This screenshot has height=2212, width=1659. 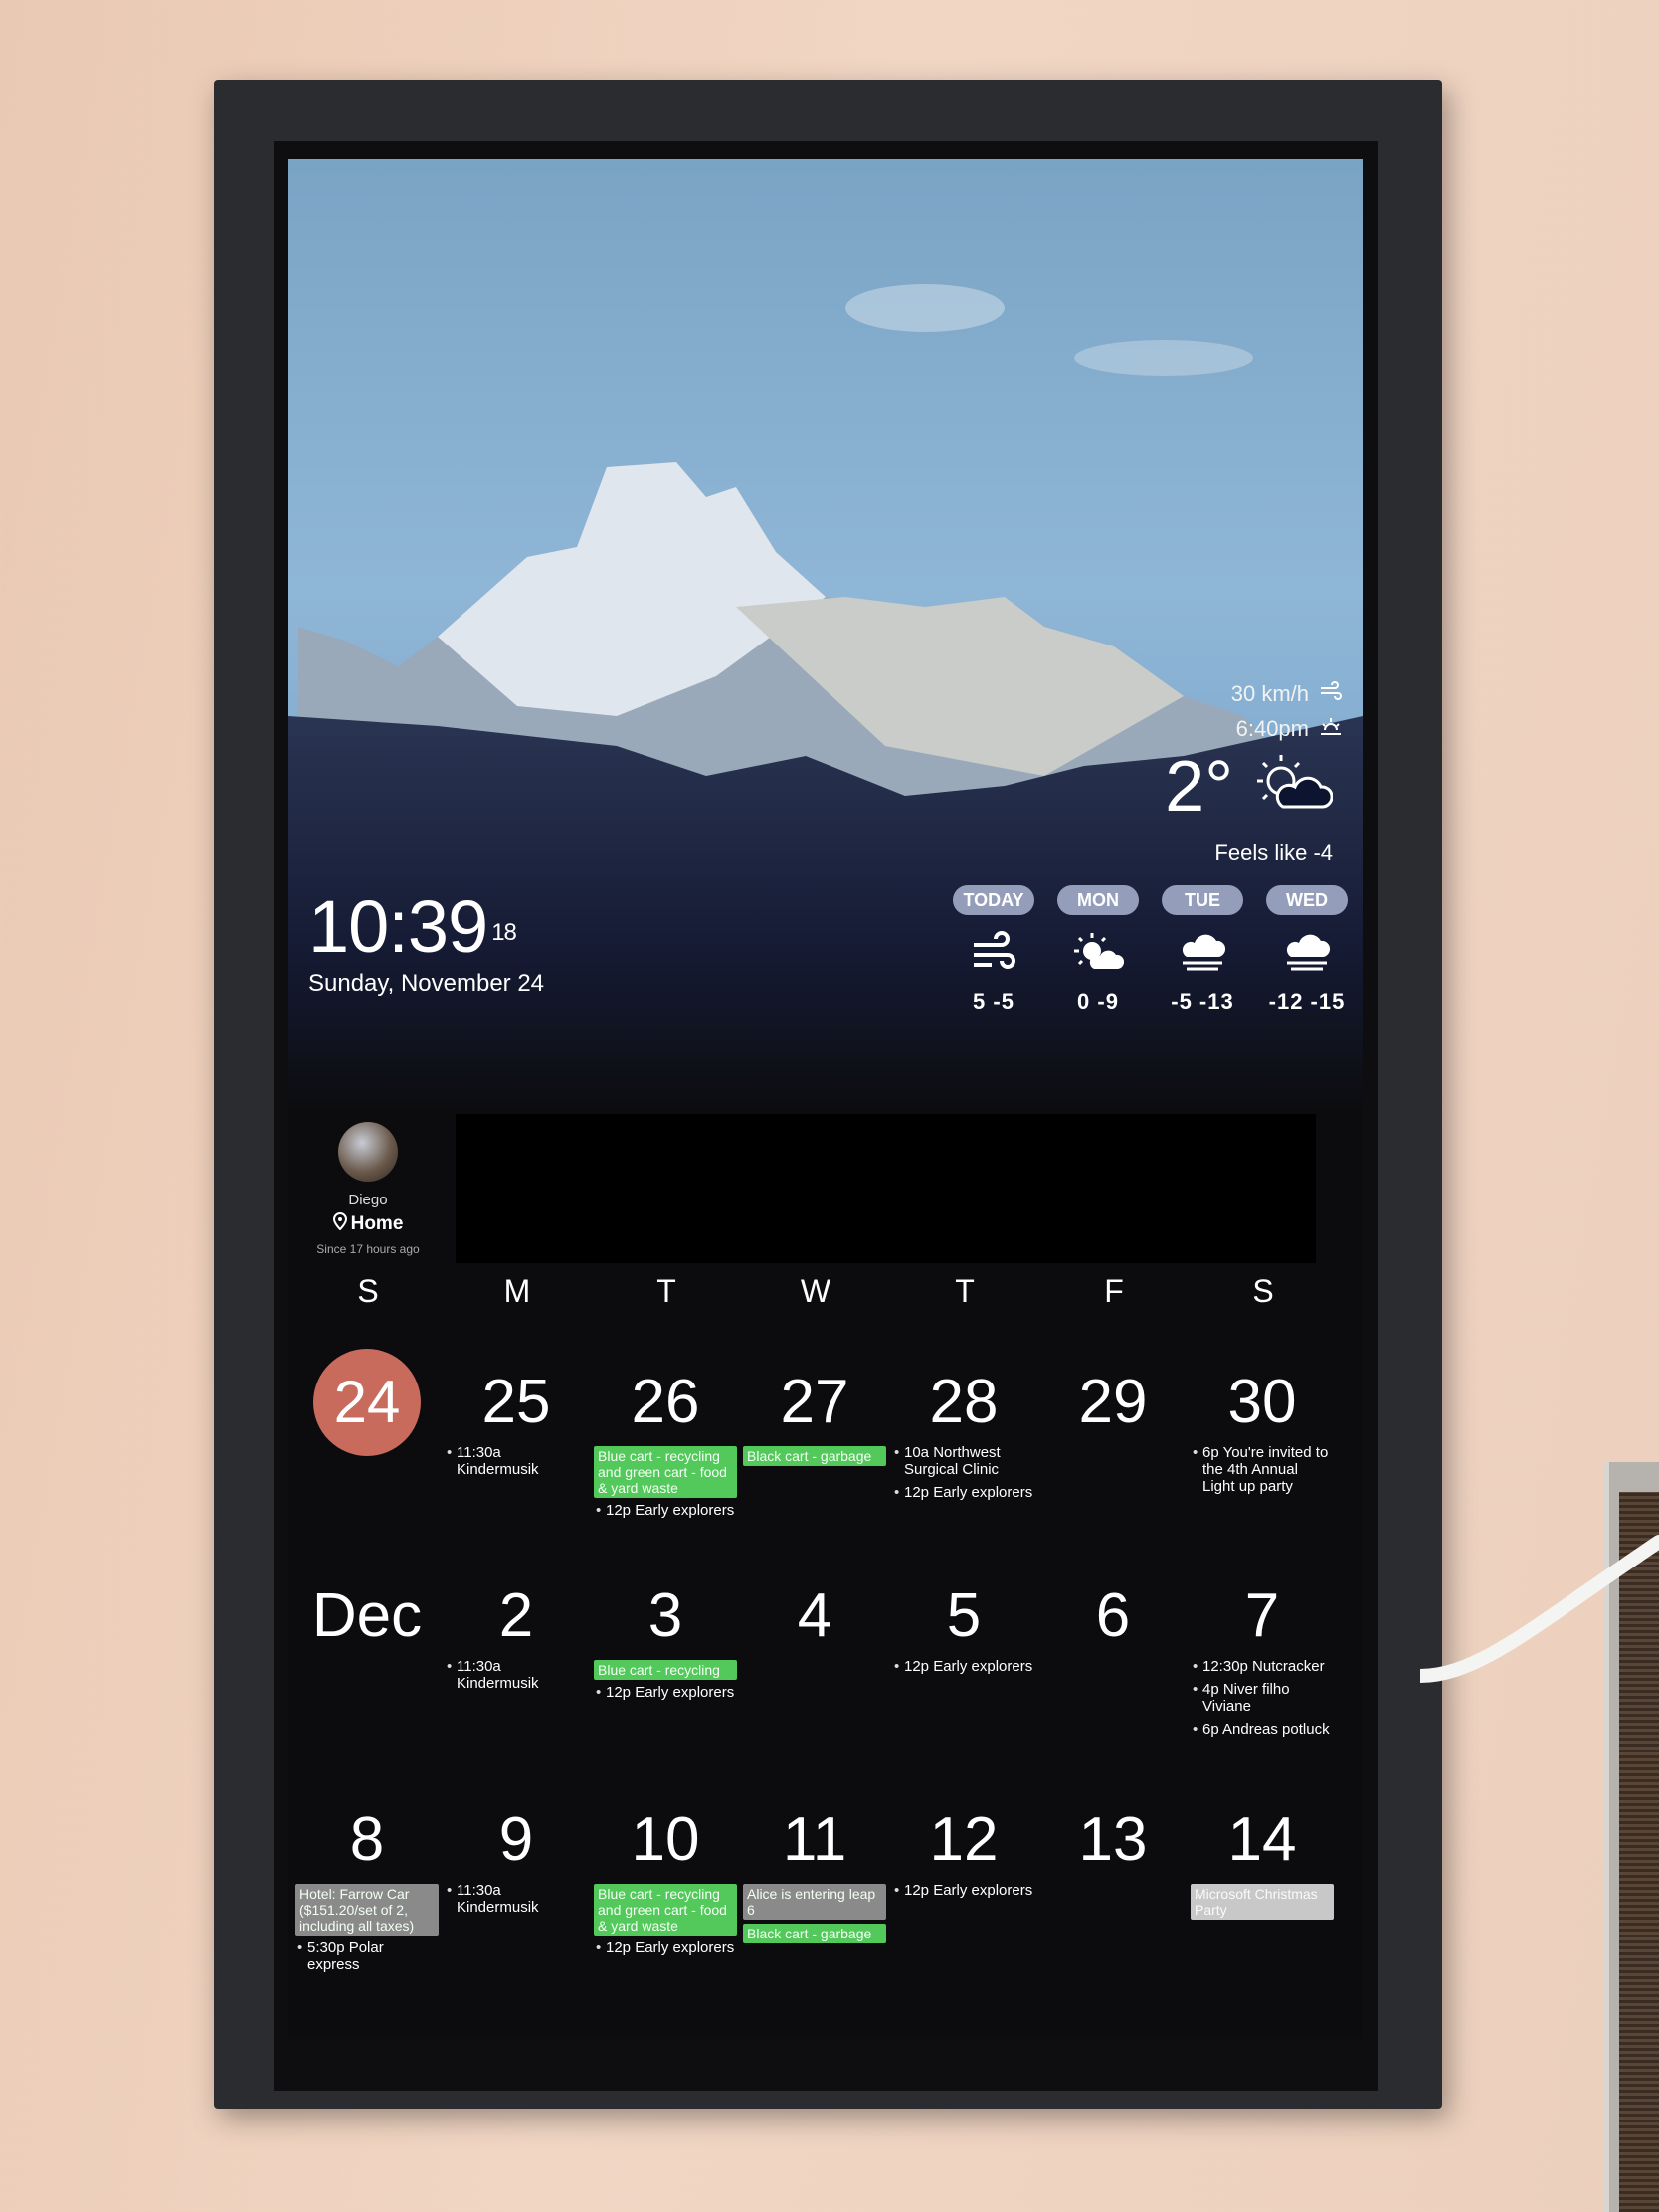 I want to click on presence-card: Diego Home Since 17 hours ago, so click(x=368, y=1189).